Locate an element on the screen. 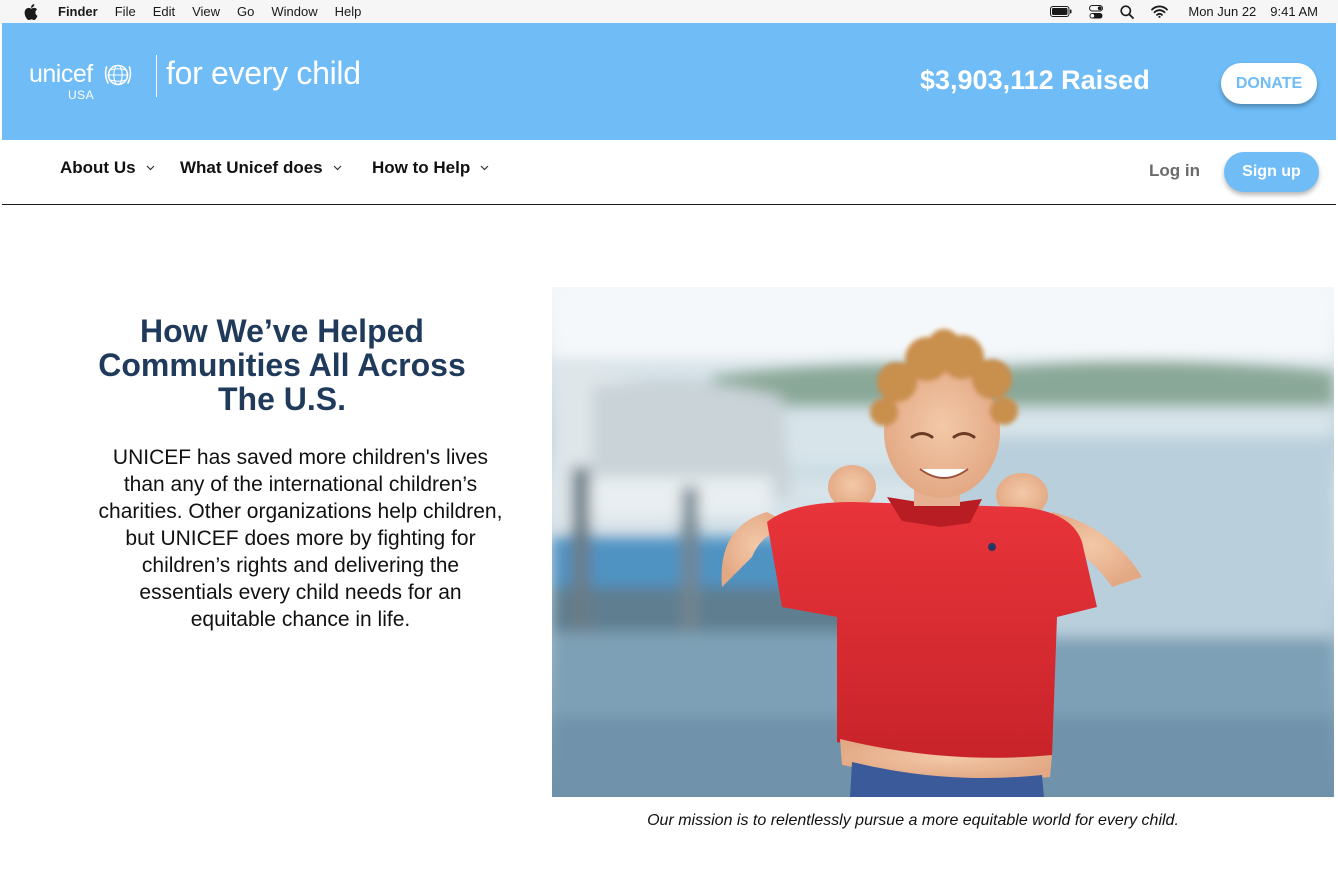  globe-icon is located at coordinates (118, 77).